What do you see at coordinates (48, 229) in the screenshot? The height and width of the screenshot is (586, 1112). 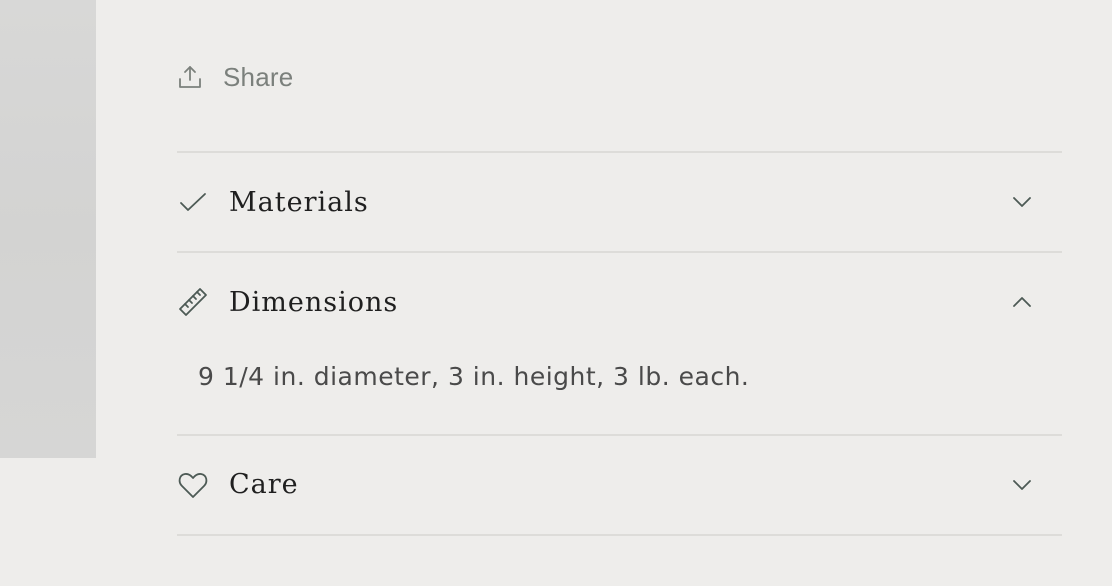 I see `product-image` at bounding box center [48, 229].